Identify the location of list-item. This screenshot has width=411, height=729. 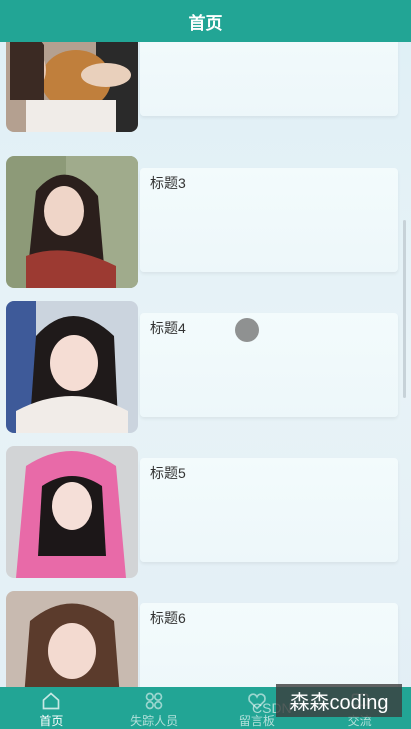
(206, 88).